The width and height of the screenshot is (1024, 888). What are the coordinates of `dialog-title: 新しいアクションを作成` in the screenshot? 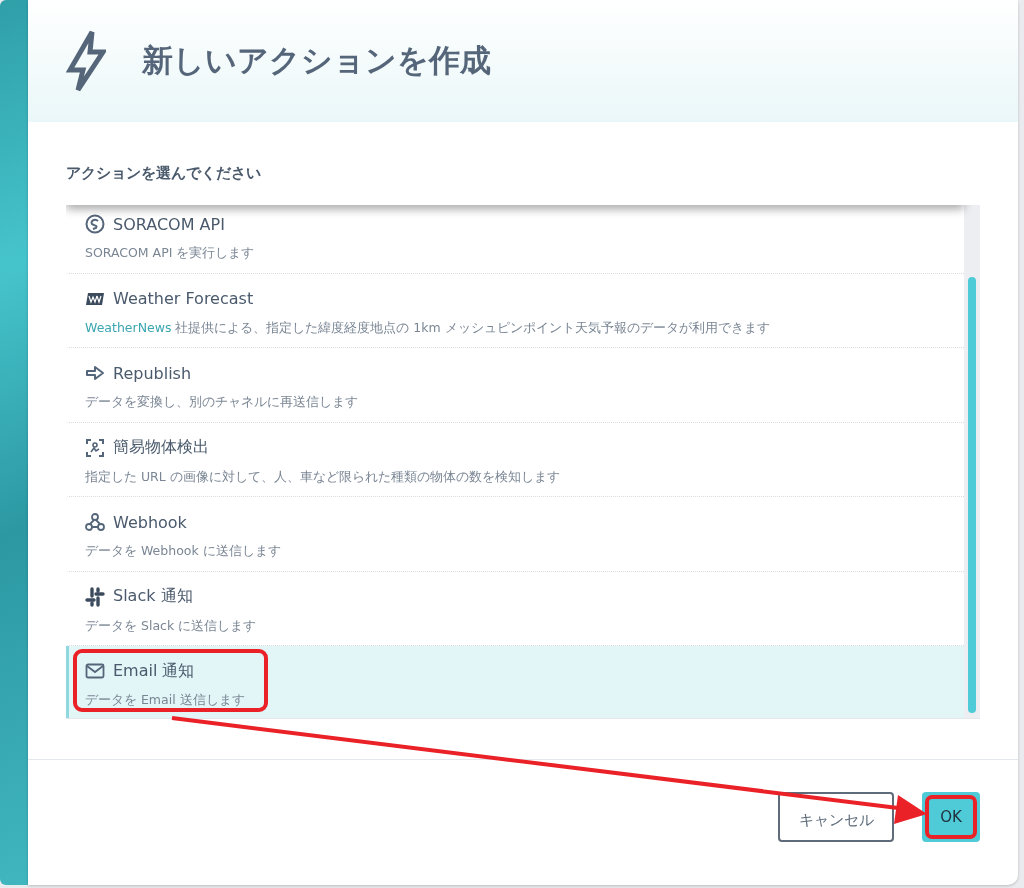 It's located at (316, 60).